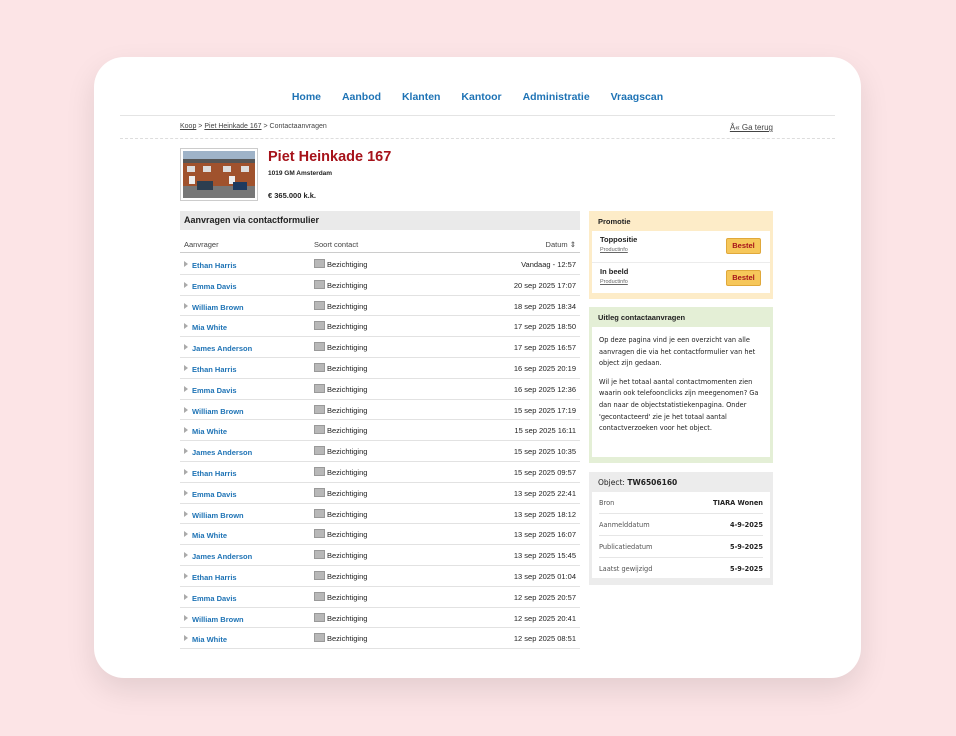 The height and width of the screenshot is (736, 956). Describe the element at coordinates (361, 97) in the screenshot. I see `nav-aanbod: Aanbod` at that location.